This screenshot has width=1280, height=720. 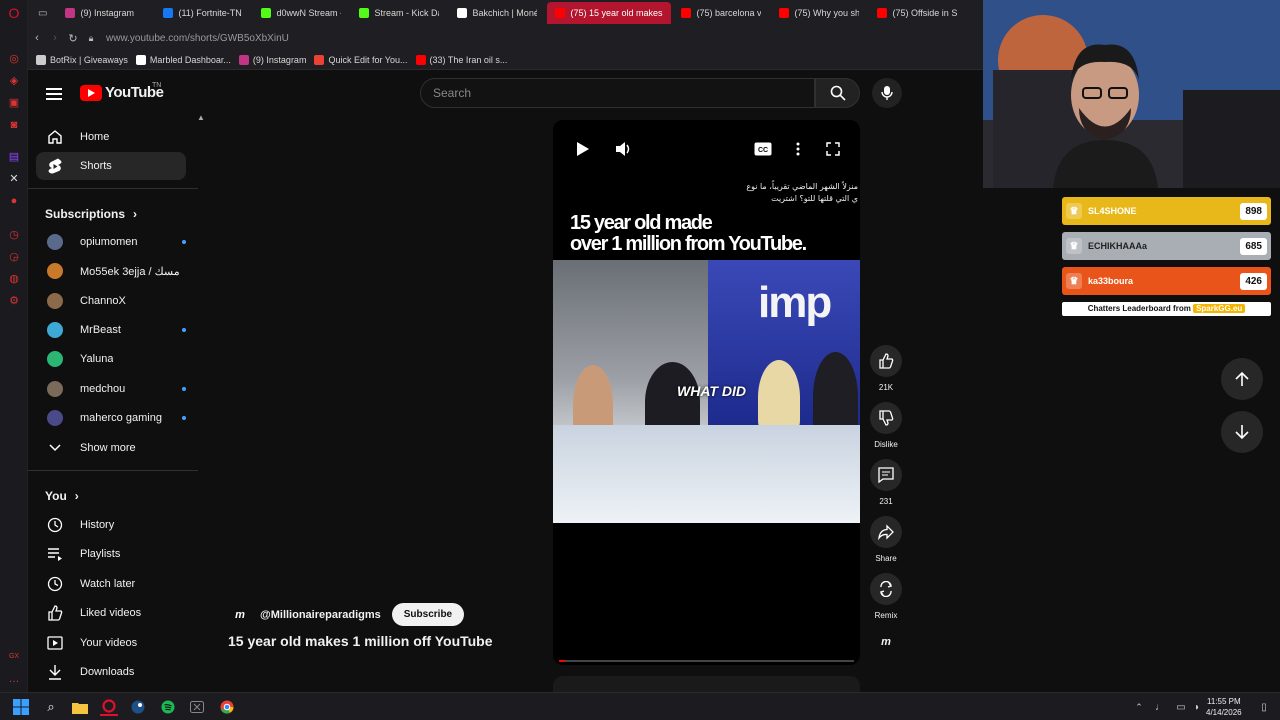 What do you see at coordinates (819, 13) in the screenshot?
I see `browser-tab: (75) Why you sho` at bounding box center [819, 13].